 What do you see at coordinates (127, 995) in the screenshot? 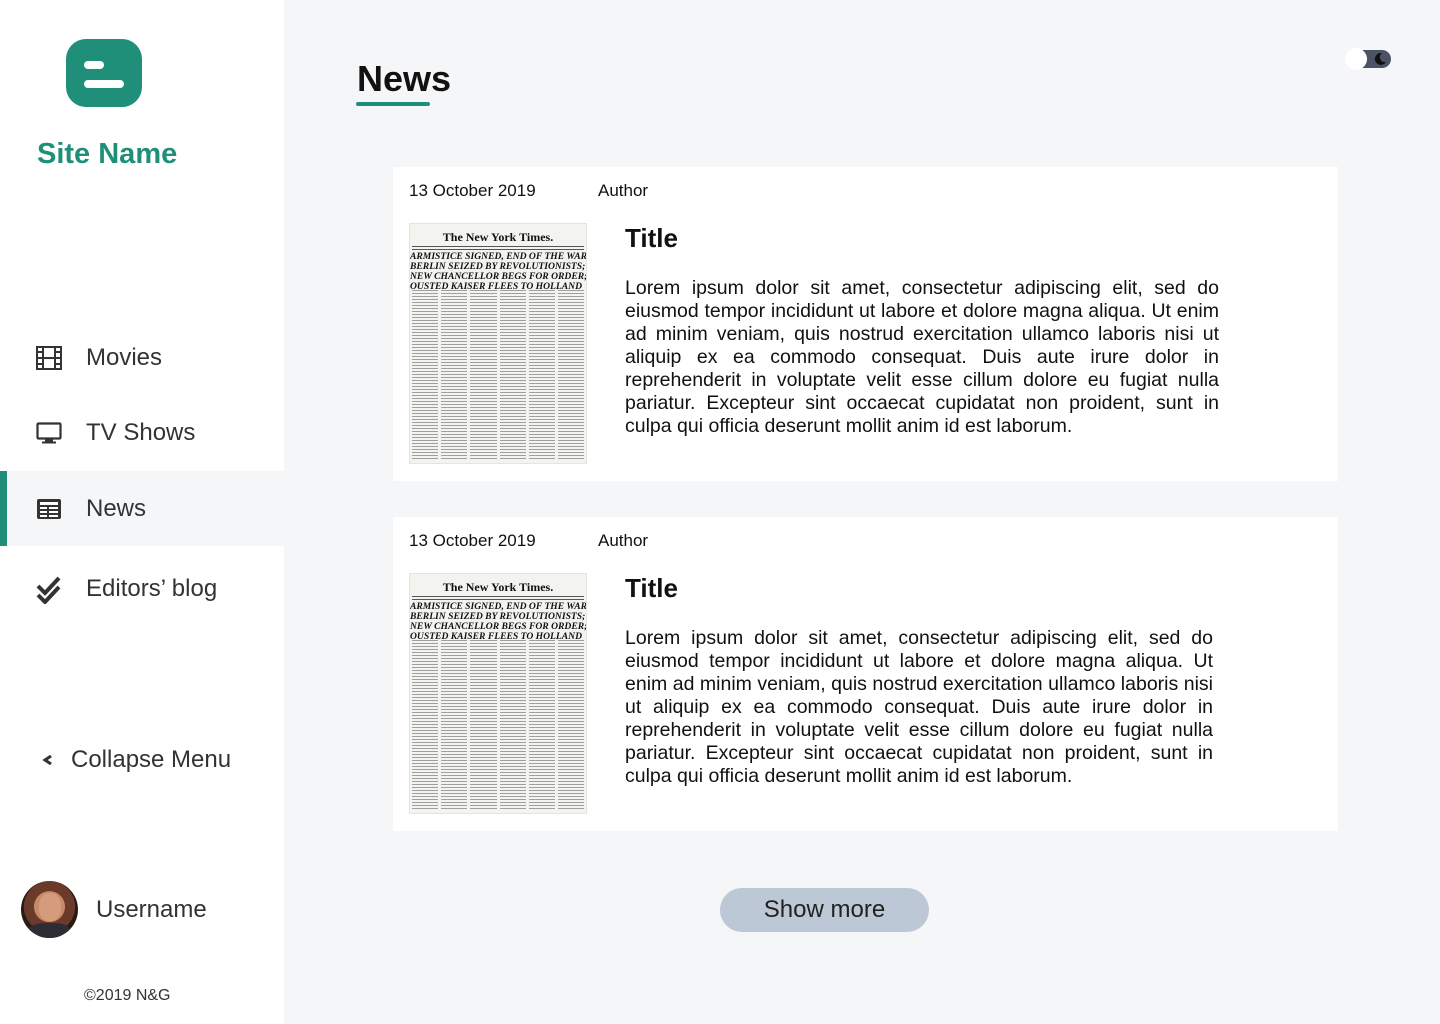
I see `copyright: ©2019 N&G` at bounding box center [127, 995].